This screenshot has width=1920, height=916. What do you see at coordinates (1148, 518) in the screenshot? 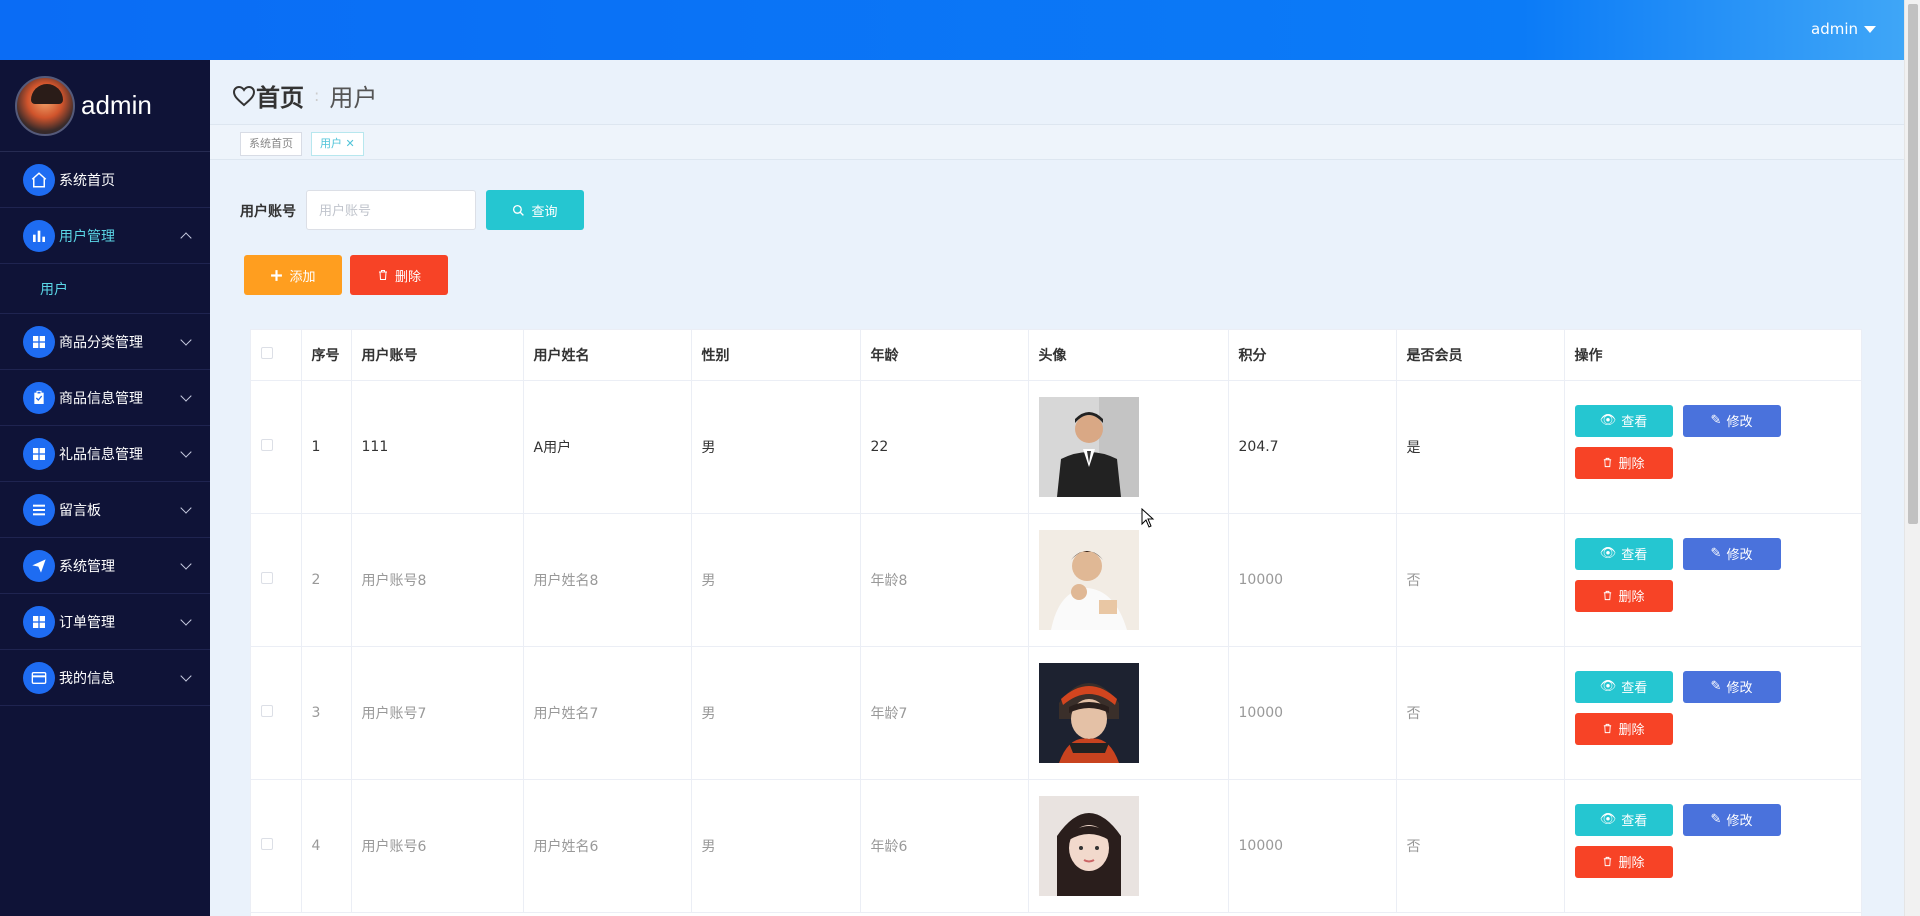
I see `mouse-cursor-icon` at bounding box center [1148, 518].